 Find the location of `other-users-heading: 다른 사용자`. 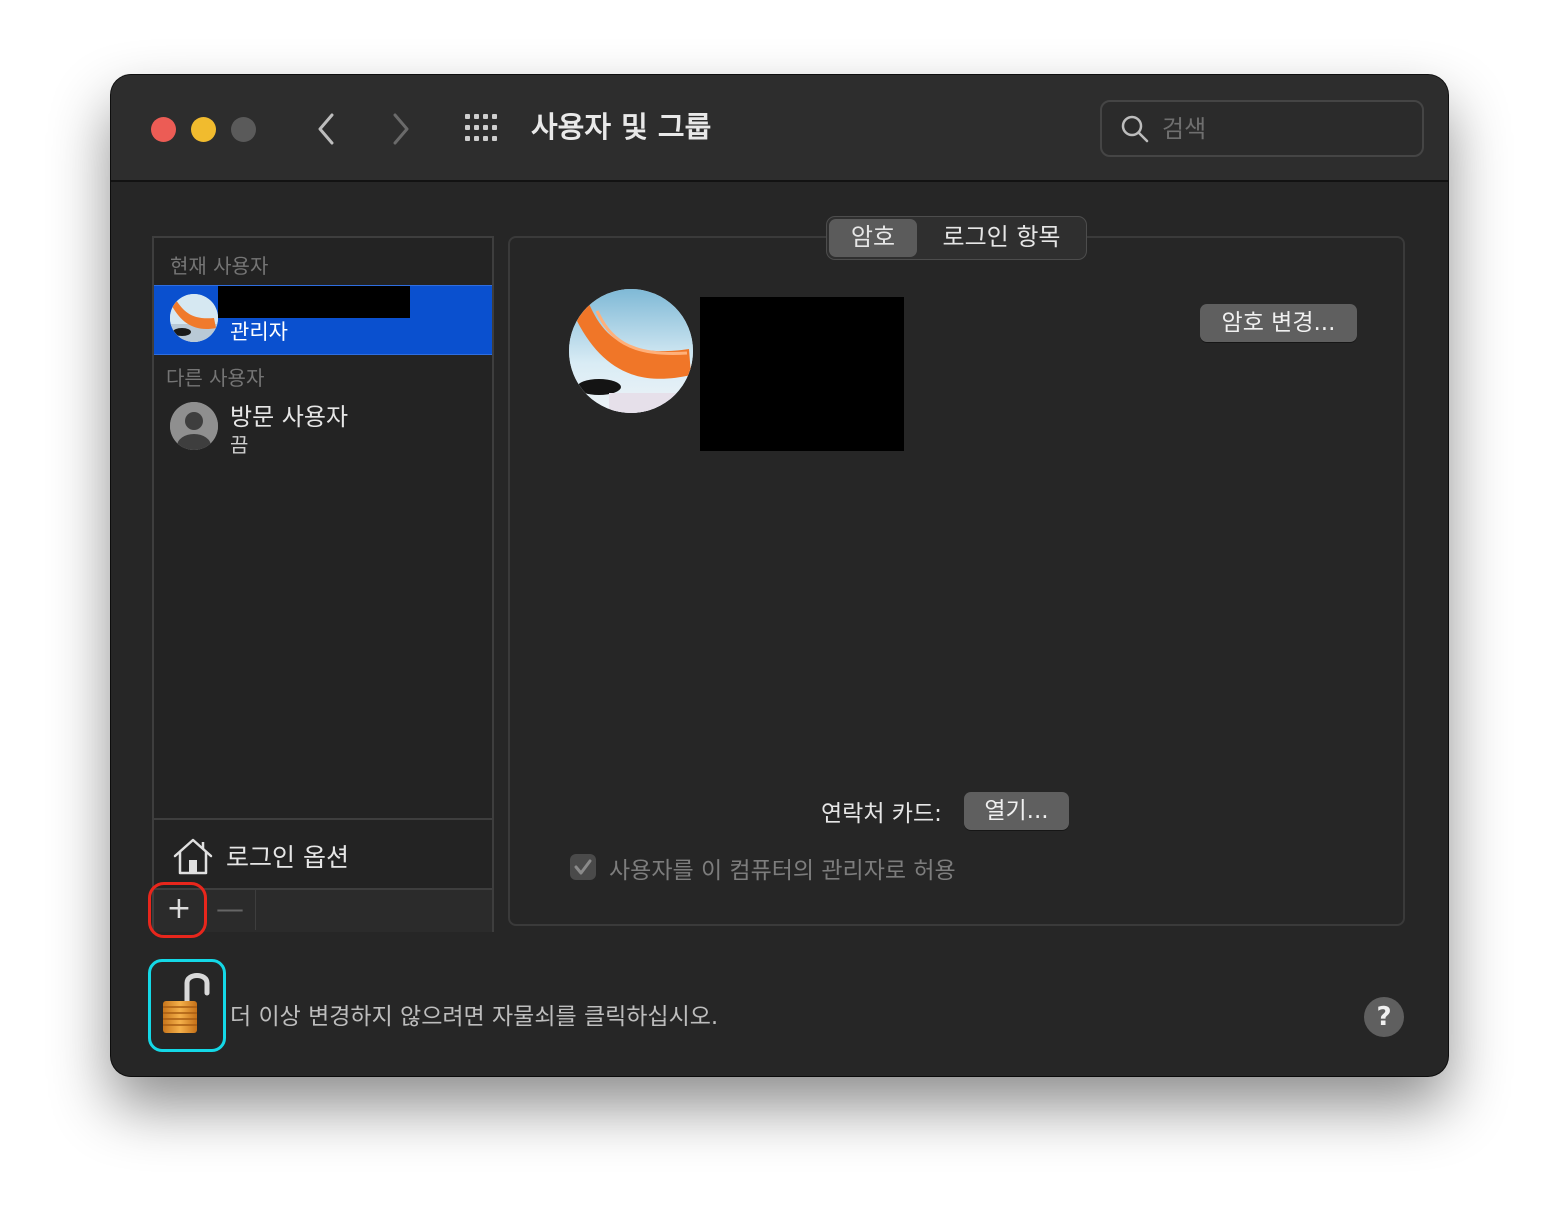

other-users-heading: 다른 사용자 is located at coordinates (215, 378).